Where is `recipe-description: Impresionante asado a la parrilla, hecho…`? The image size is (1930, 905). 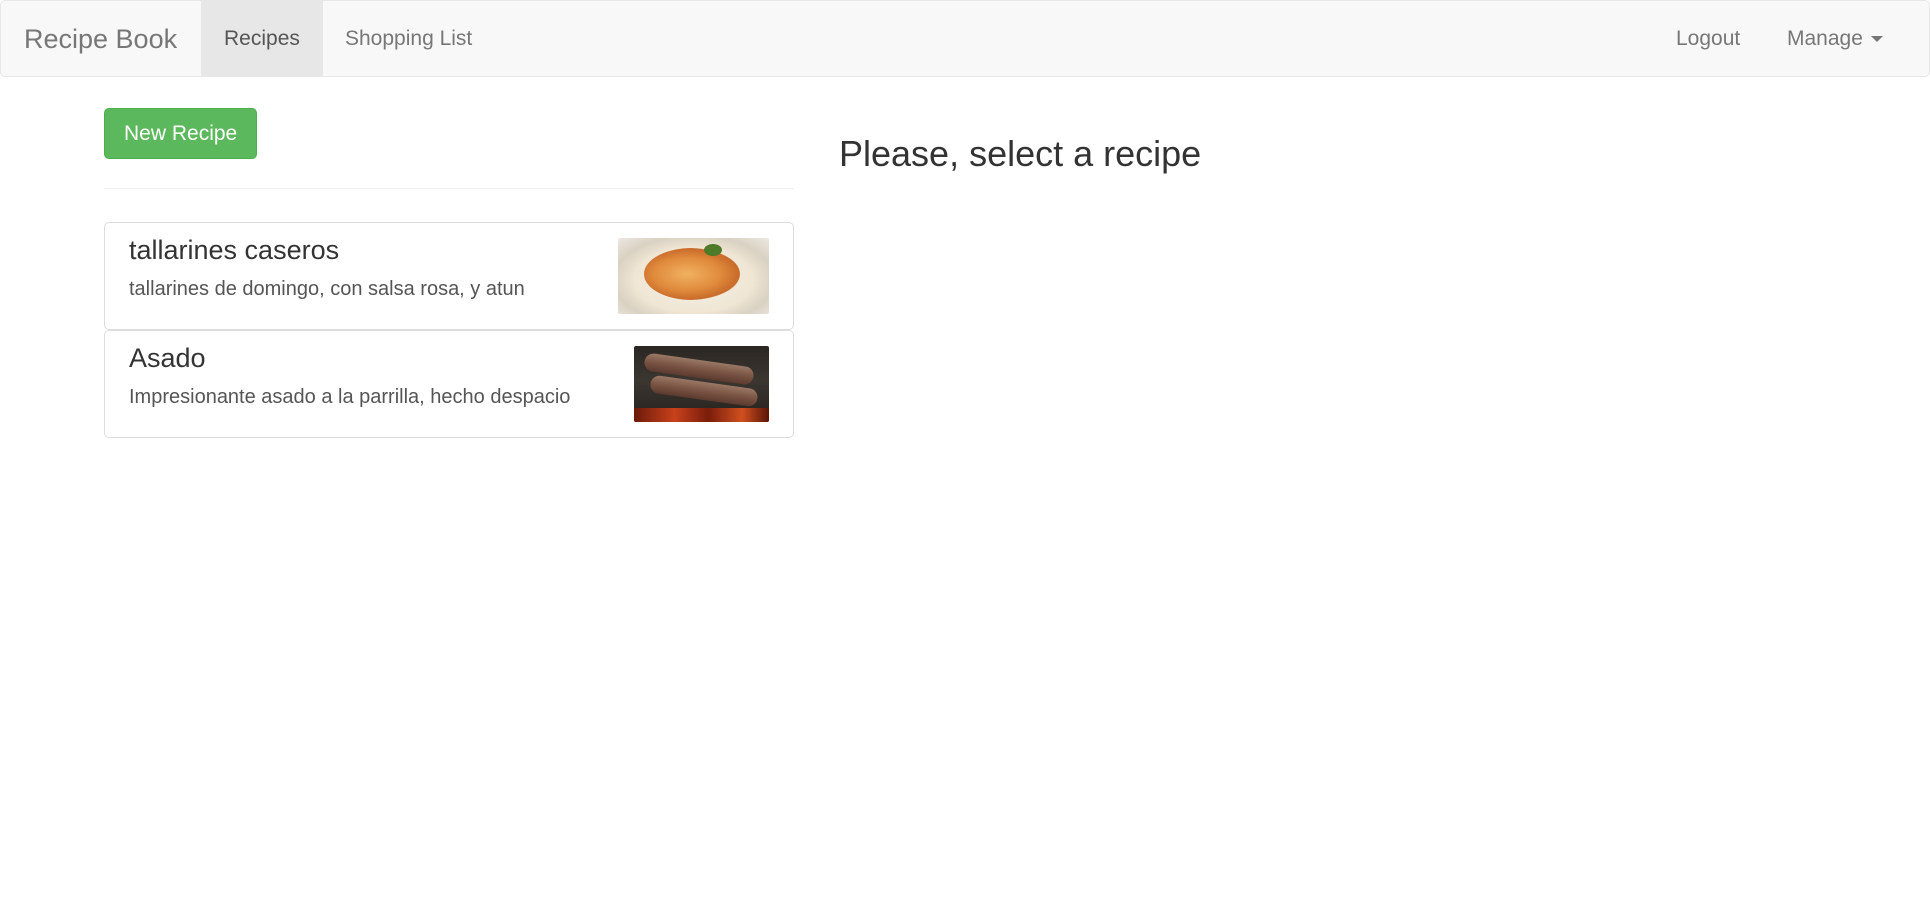 recipe-description: Impresionante asado a la parrilla, hecho… is located at coordinates (350, 397).